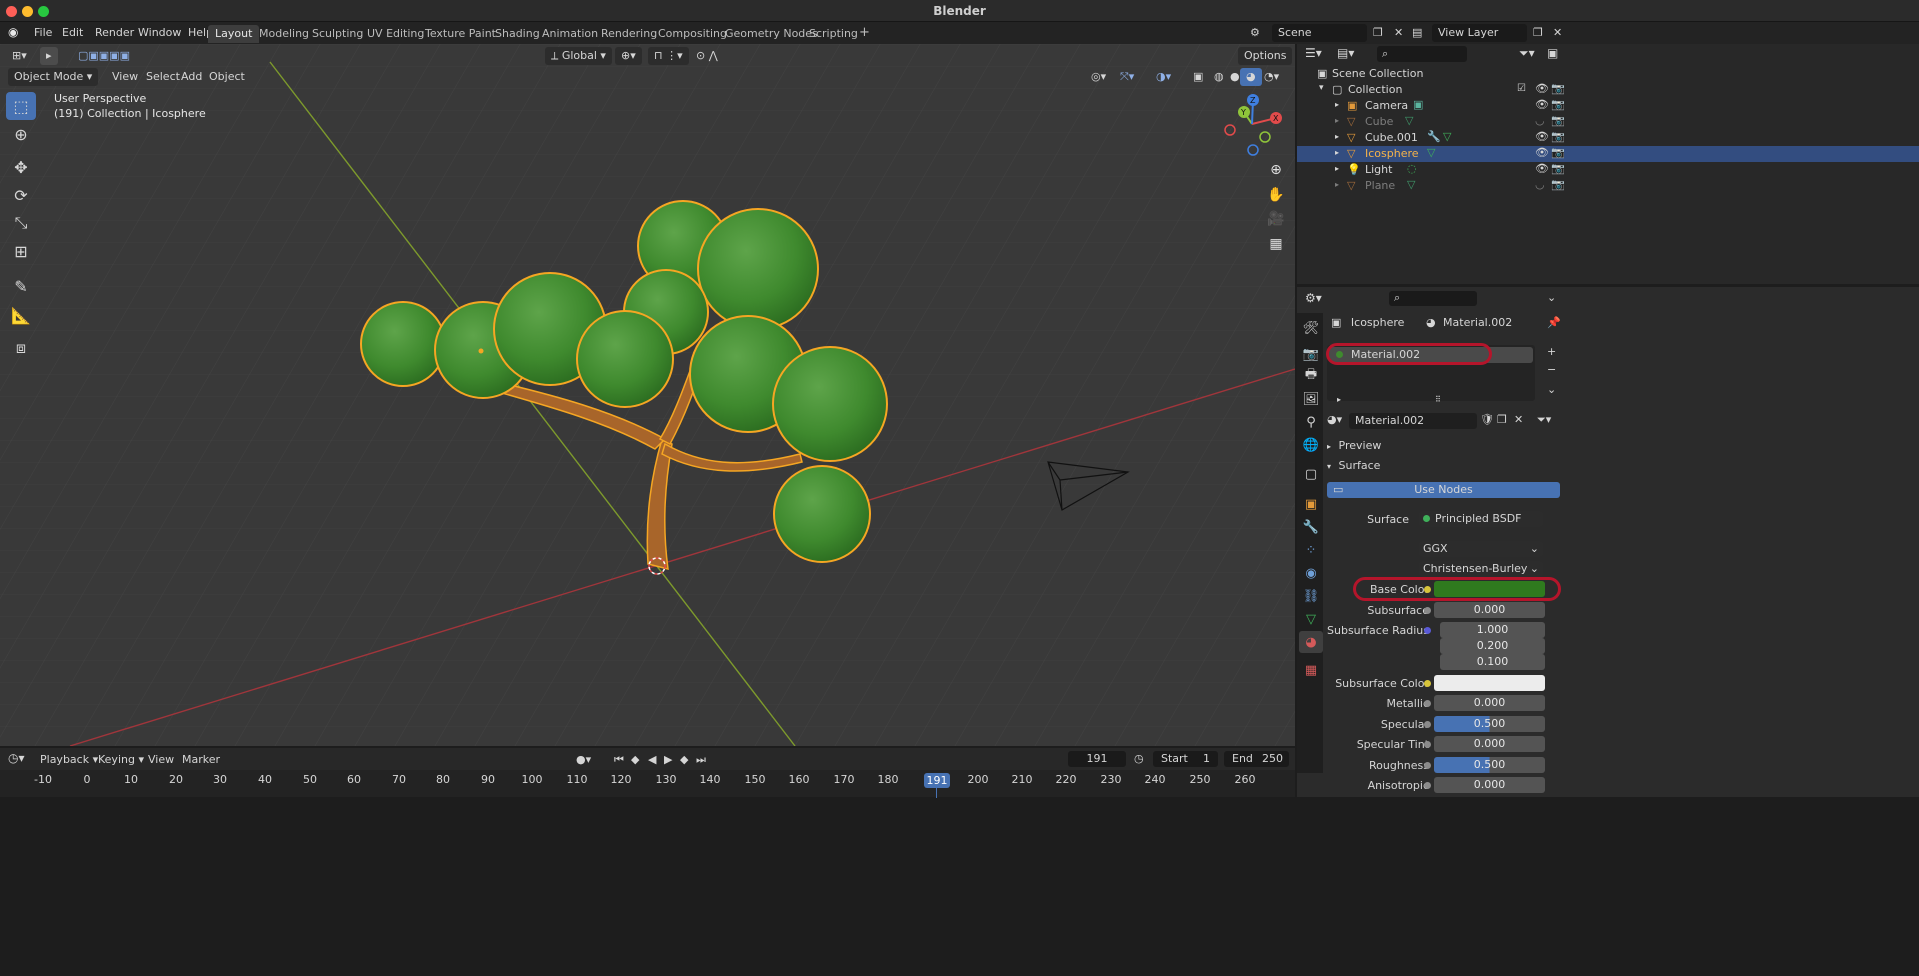 This screenshot has height=976, width=1919. Describe the element at coordinates (1551, 369) in the screenshot. I see `remove-slot-button: −` at that location.